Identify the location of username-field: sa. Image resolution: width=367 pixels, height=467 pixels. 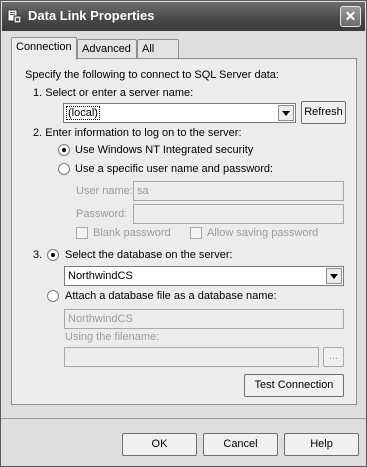
(238, 191).